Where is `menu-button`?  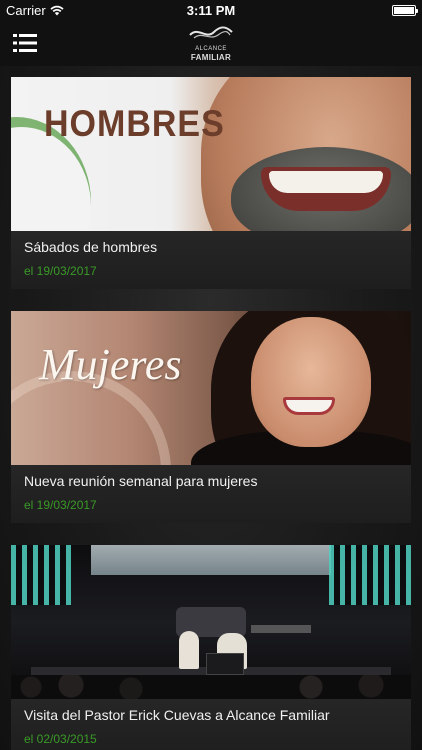
menu-button is located at coordinates (25, 43).